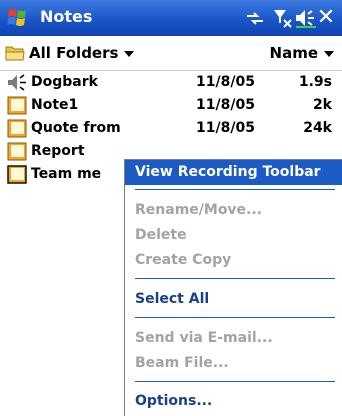  I want to click on folder-dropdown: All Folders, so click(82, 53).